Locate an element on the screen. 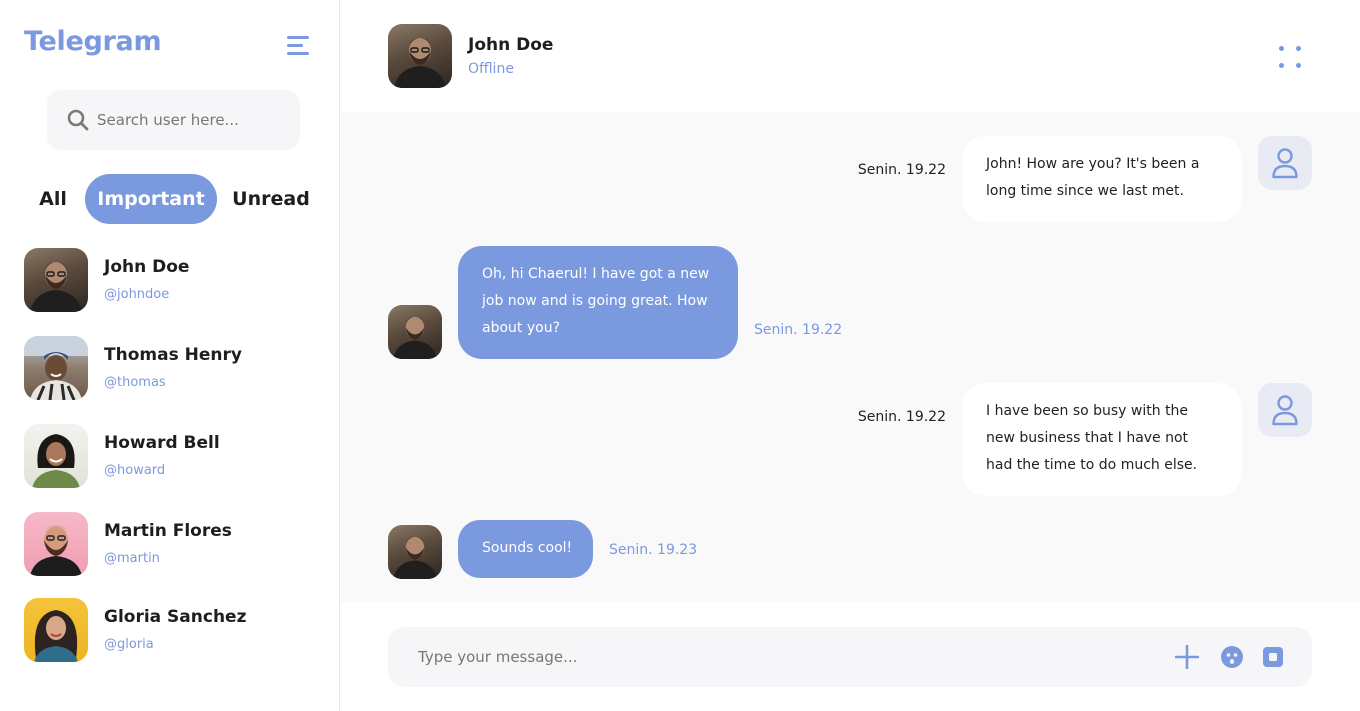 This screenshot has height=711, width=1360. tab-all: All is located at coordinates (53, 199).